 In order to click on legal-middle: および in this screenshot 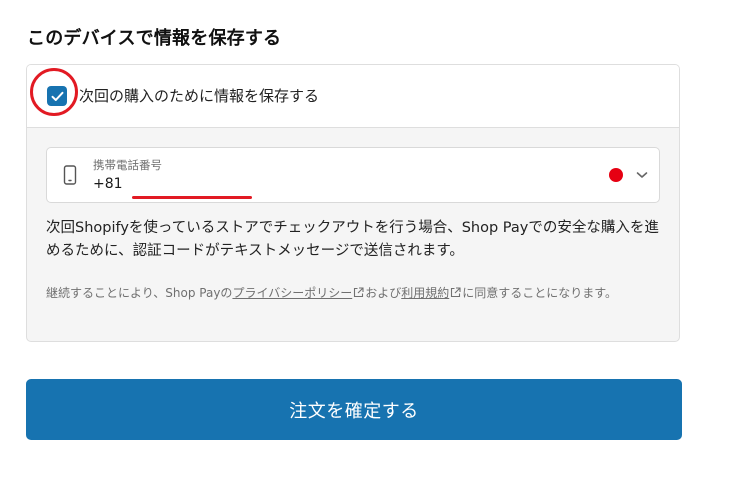, I will do `click(383, 293)`.